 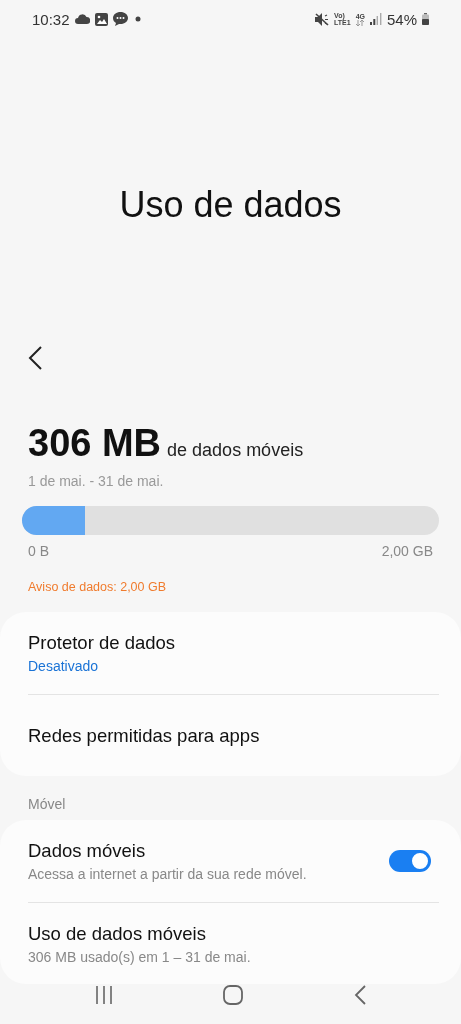 I want to click on setting-subtitle: Acessa a internet a partir da sua rede móvel., so click(x=168, y=874).